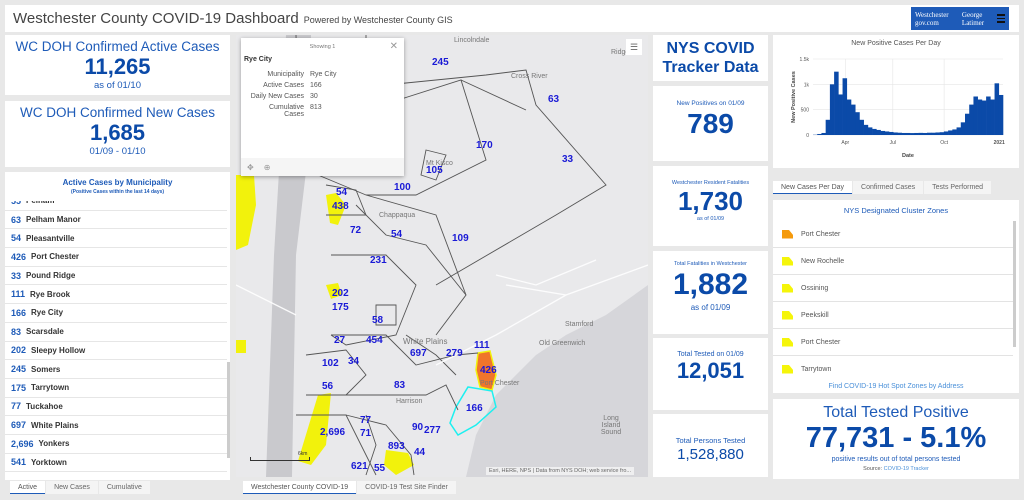 Image resolution: width=1024 pixels, height=500 pixels. Describe the element at coordinates (710, 370) in the screenshot. I see `tested-today-value: 12,051` at that location.